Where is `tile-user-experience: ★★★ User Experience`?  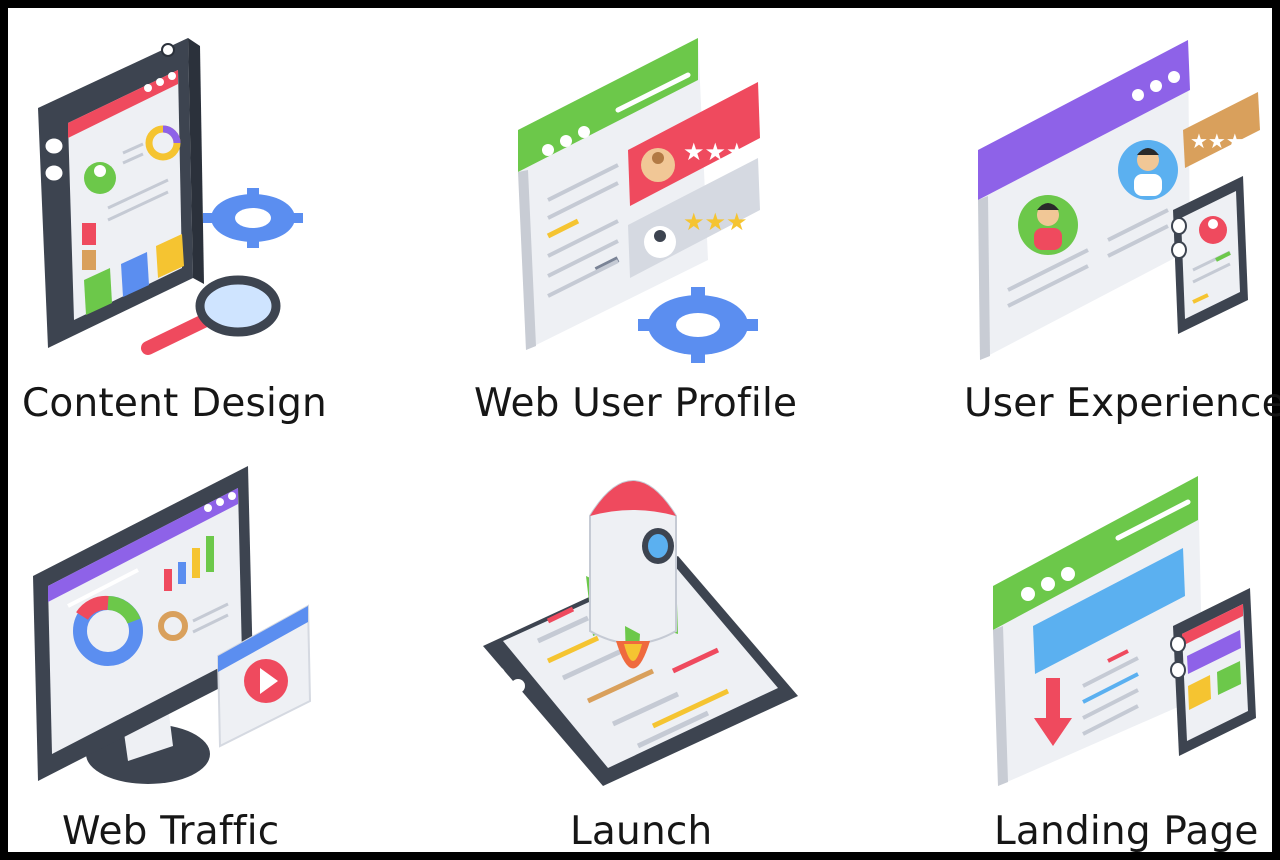 tile-user-experience: ★★★ User Experience is located at coordinates (1122, 226).